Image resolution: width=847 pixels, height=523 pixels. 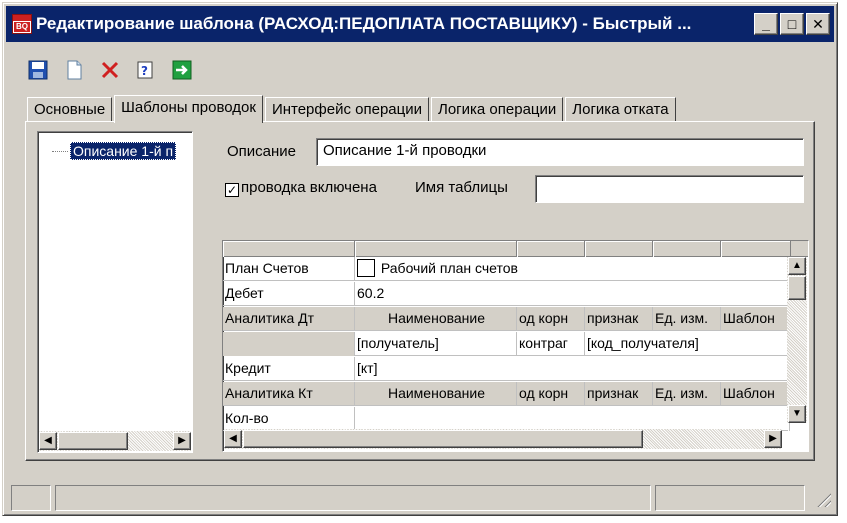 I want to click on table-row: Кредит [кт], so click(x=506, y=369).